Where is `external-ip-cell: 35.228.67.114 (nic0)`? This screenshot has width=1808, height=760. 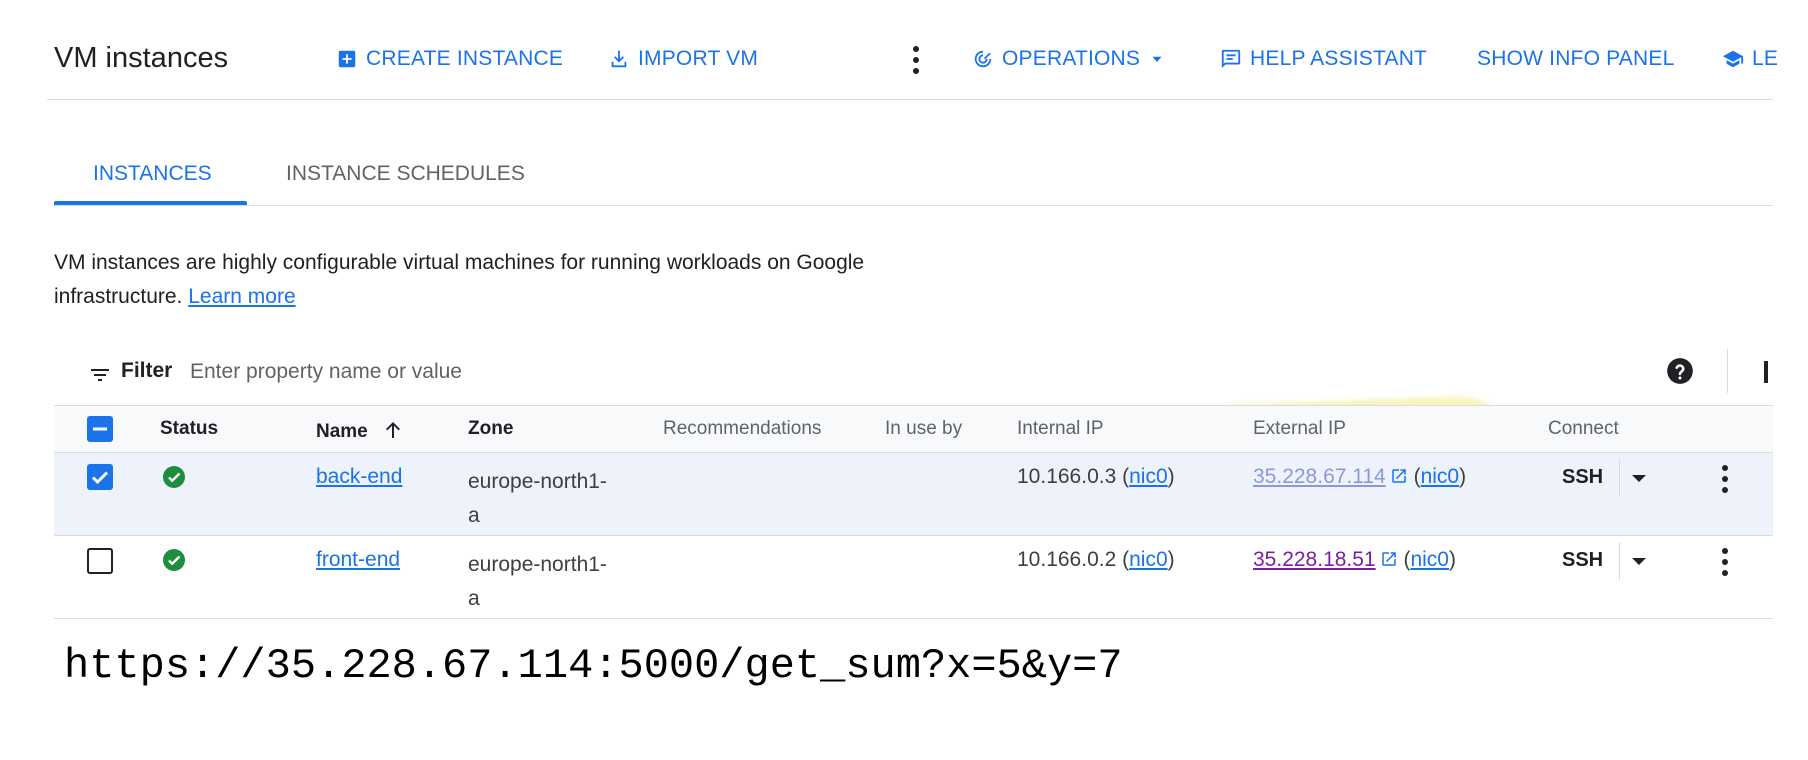 external-ip-cell: 35.228.67.114 (nic0) is located at coordinates (1360, 476).